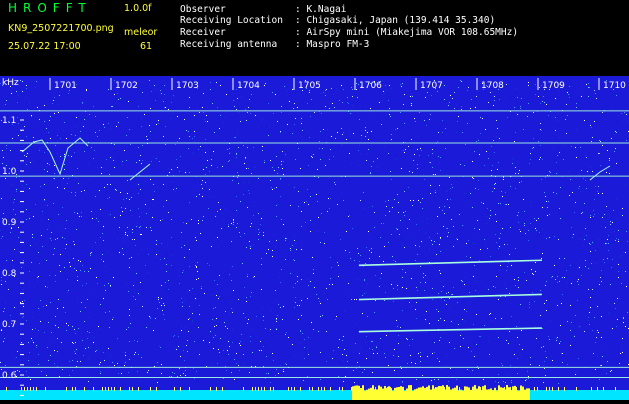 The height and width of the screenshot is (404, 629). I want to click on y-tick-label: 0.9, so click(9, 223).